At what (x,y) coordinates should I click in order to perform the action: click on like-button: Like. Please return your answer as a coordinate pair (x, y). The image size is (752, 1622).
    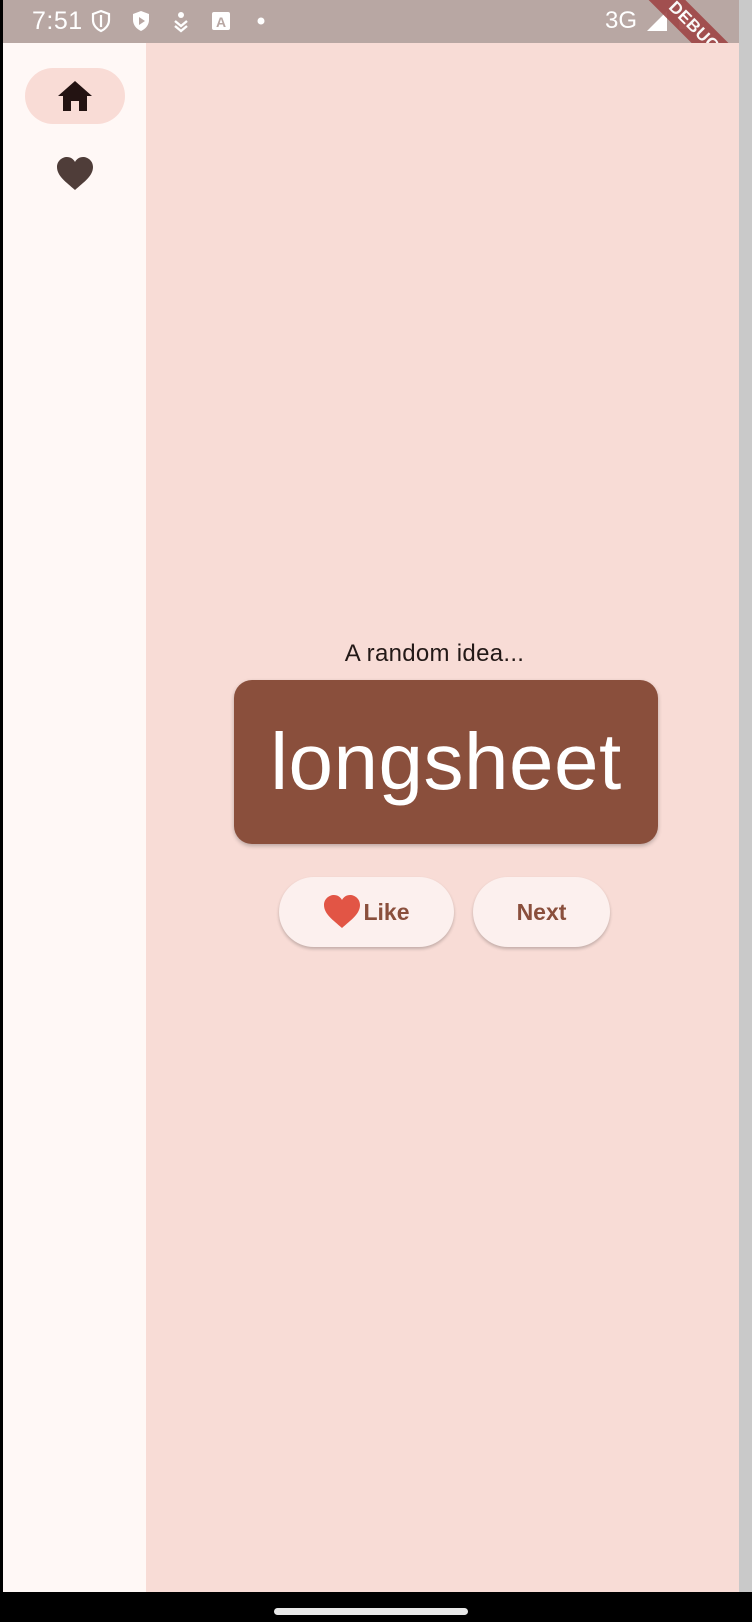
    Looking at the image, I should click on (366, 912).